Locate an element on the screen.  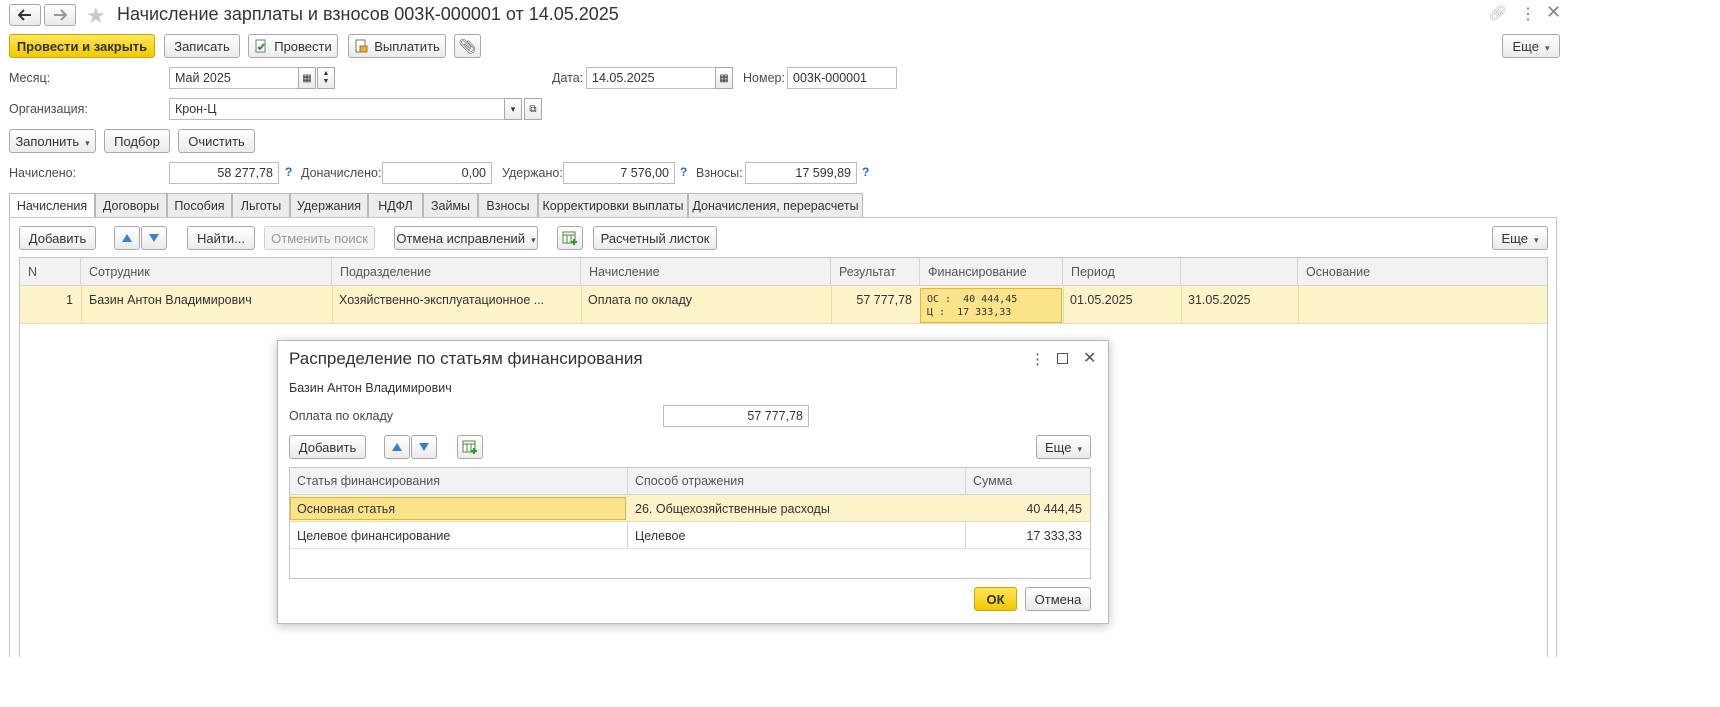
tab-accruals: Начисления is located at coordinates (52, 205).